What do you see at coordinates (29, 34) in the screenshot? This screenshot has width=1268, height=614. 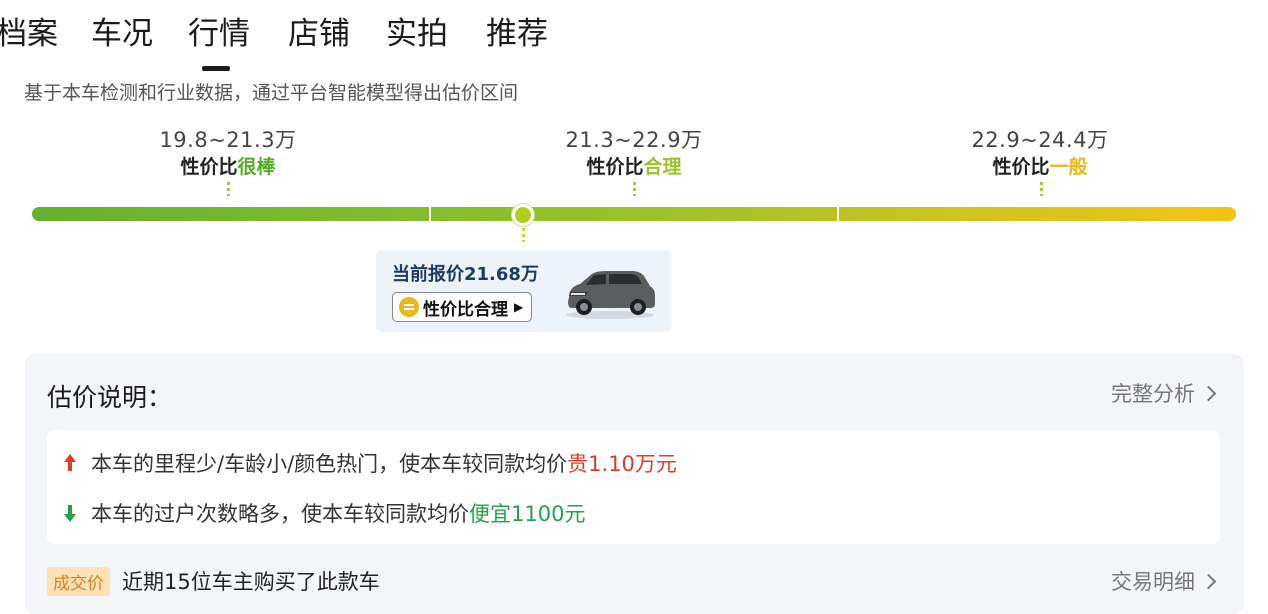 I see `tab-archive: 档案` at bounding box center [29, 34].